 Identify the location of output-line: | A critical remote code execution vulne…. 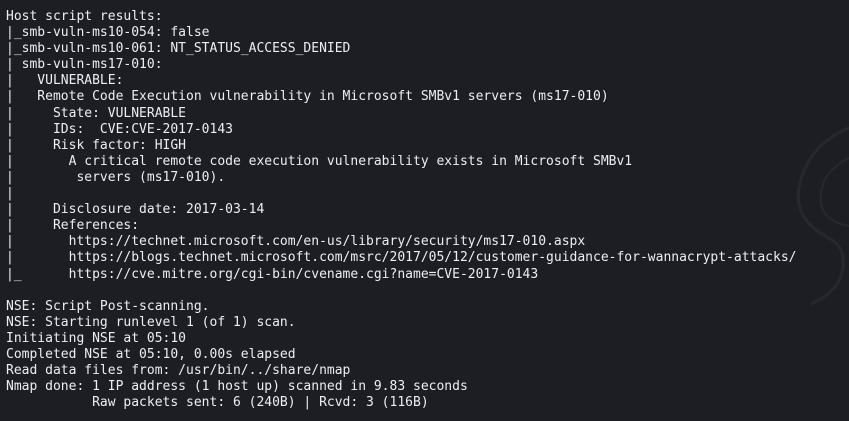
(319, 161).